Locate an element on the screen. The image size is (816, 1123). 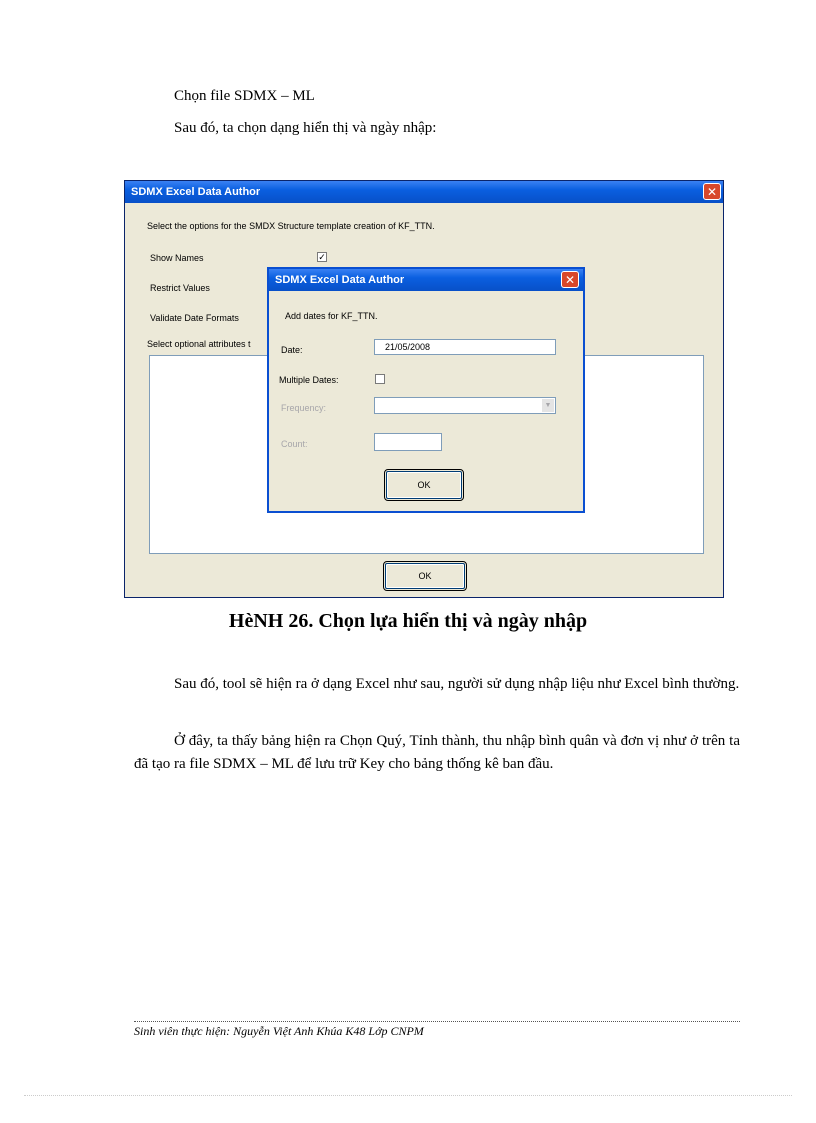
inner-description: Add dates for KF_TTN. is located at coordinates (331, 316).